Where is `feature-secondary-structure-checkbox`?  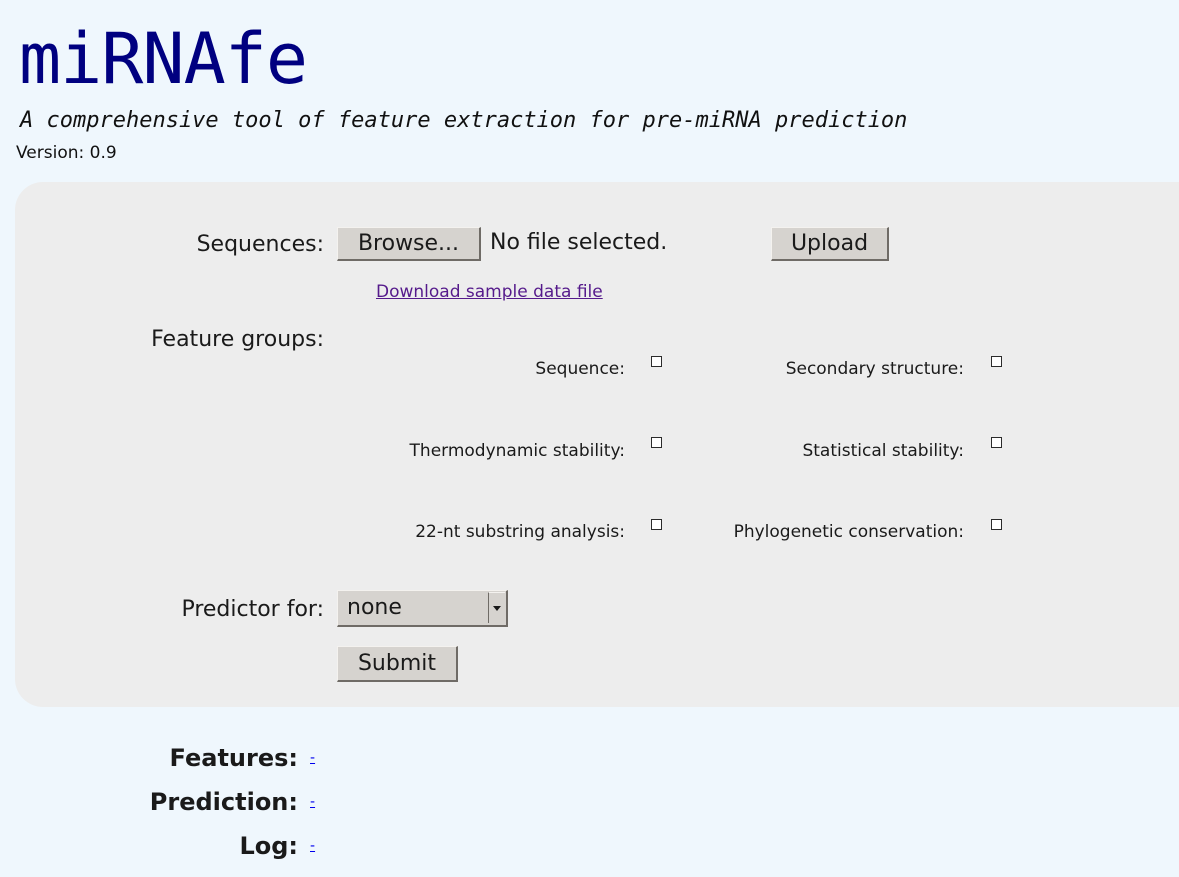 feature-secondary-structure-checkbox is located at coordinates (996, 361).